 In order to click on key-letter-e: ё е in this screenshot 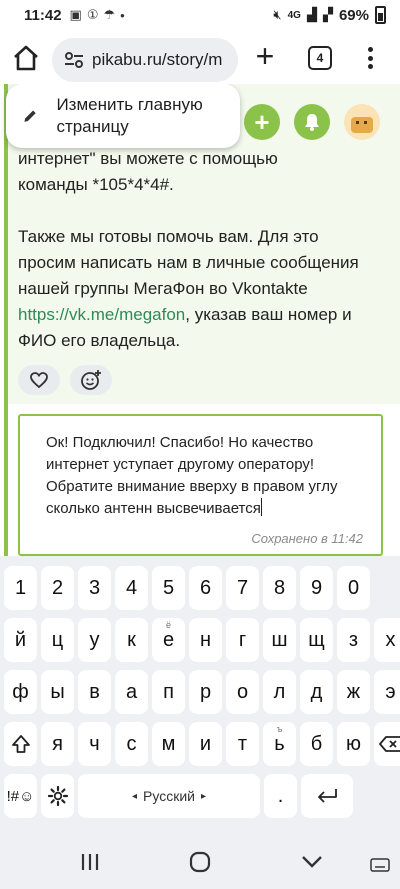, I will do `click(168, 640)`.